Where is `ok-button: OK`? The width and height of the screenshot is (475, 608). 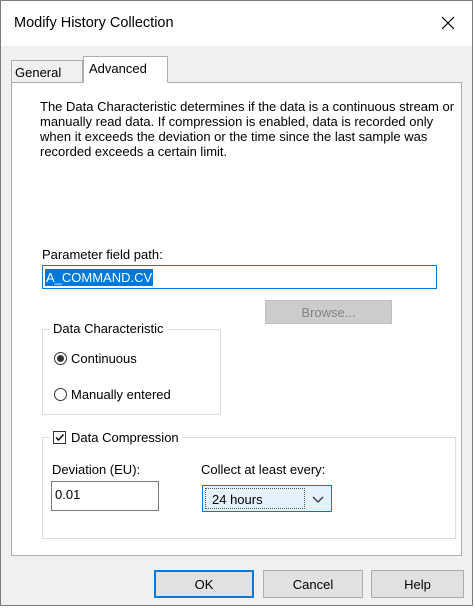 ok-button: OK is located at coordinates (204, 584).